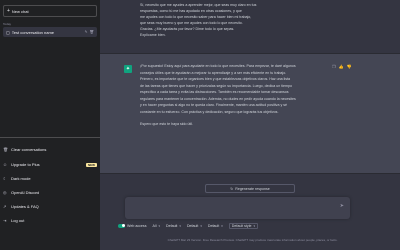  What do you see at coordinates (33, 32) in the screenshot?
I see `chat-item-title: Test conversation name` at bounding box center [33, 32].